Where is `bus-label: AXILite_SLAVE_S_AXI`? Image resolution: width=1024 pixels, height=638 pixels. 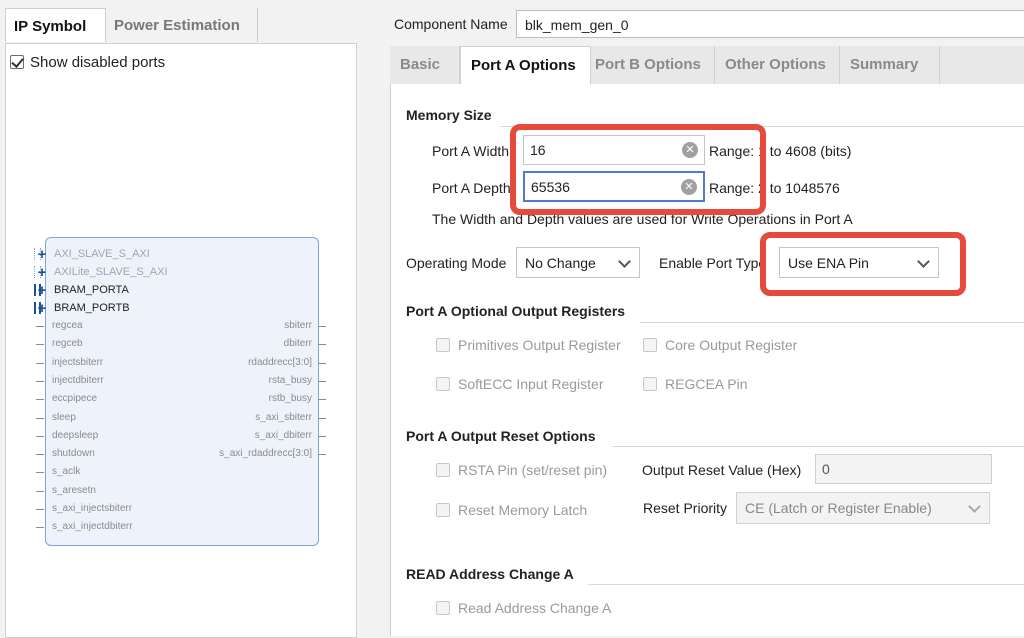
bus-label: AXILite_SLAVE_S_AXI is located at coordinates (111, 272).